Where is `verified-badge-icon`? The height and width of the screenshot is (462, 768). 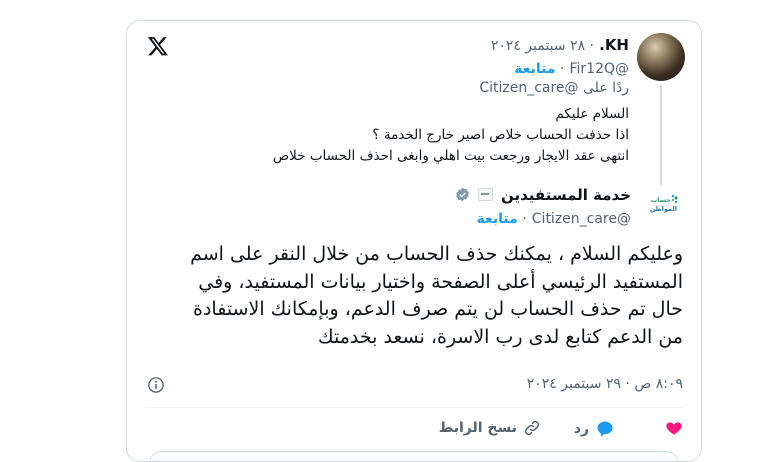
verified-badge-icon is located at coordinates (462, 194).